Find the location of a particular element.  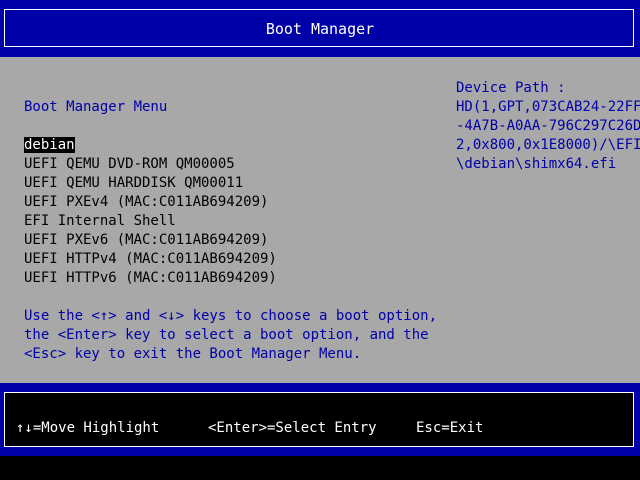

menu-title: Boot Manager Menu is located at coordinates (96, 107).